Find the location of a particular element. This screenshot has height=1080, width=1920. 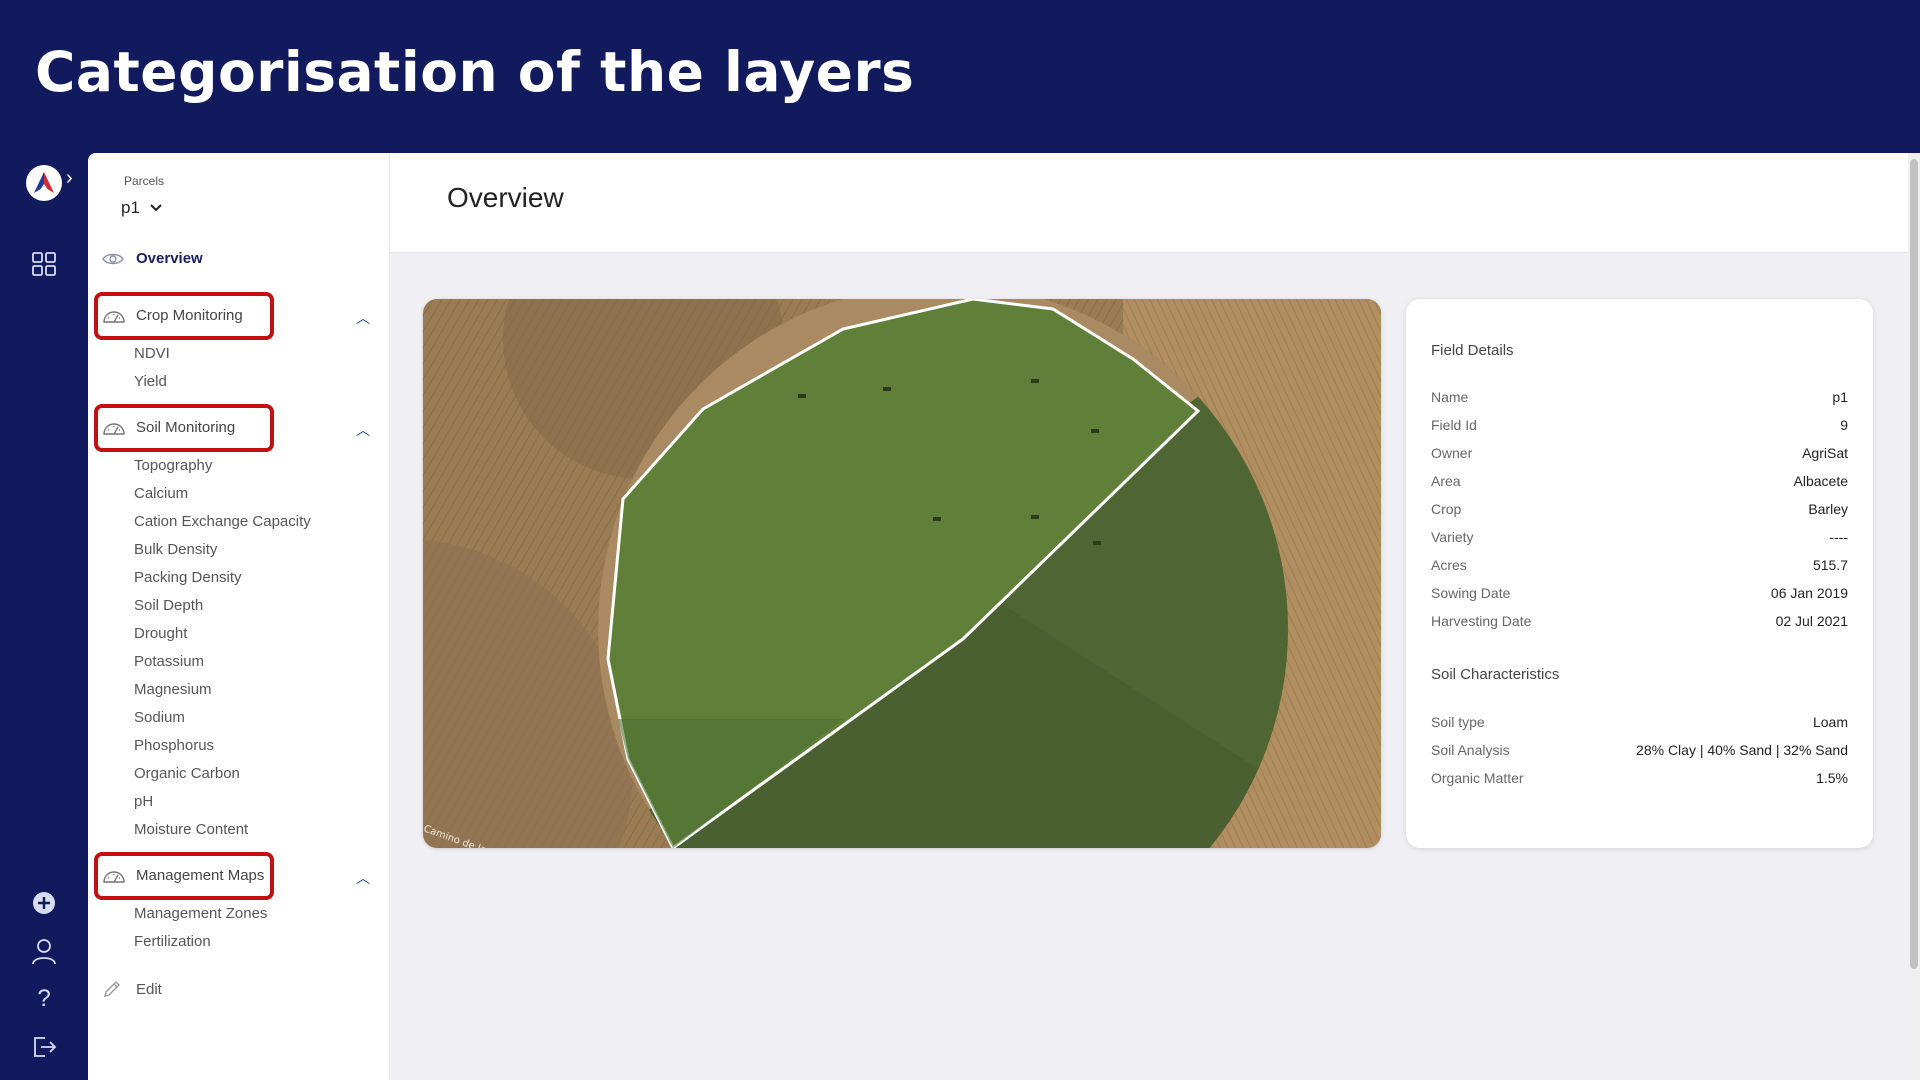

scrollbar-thumb is located at coordinates (1914, 564).